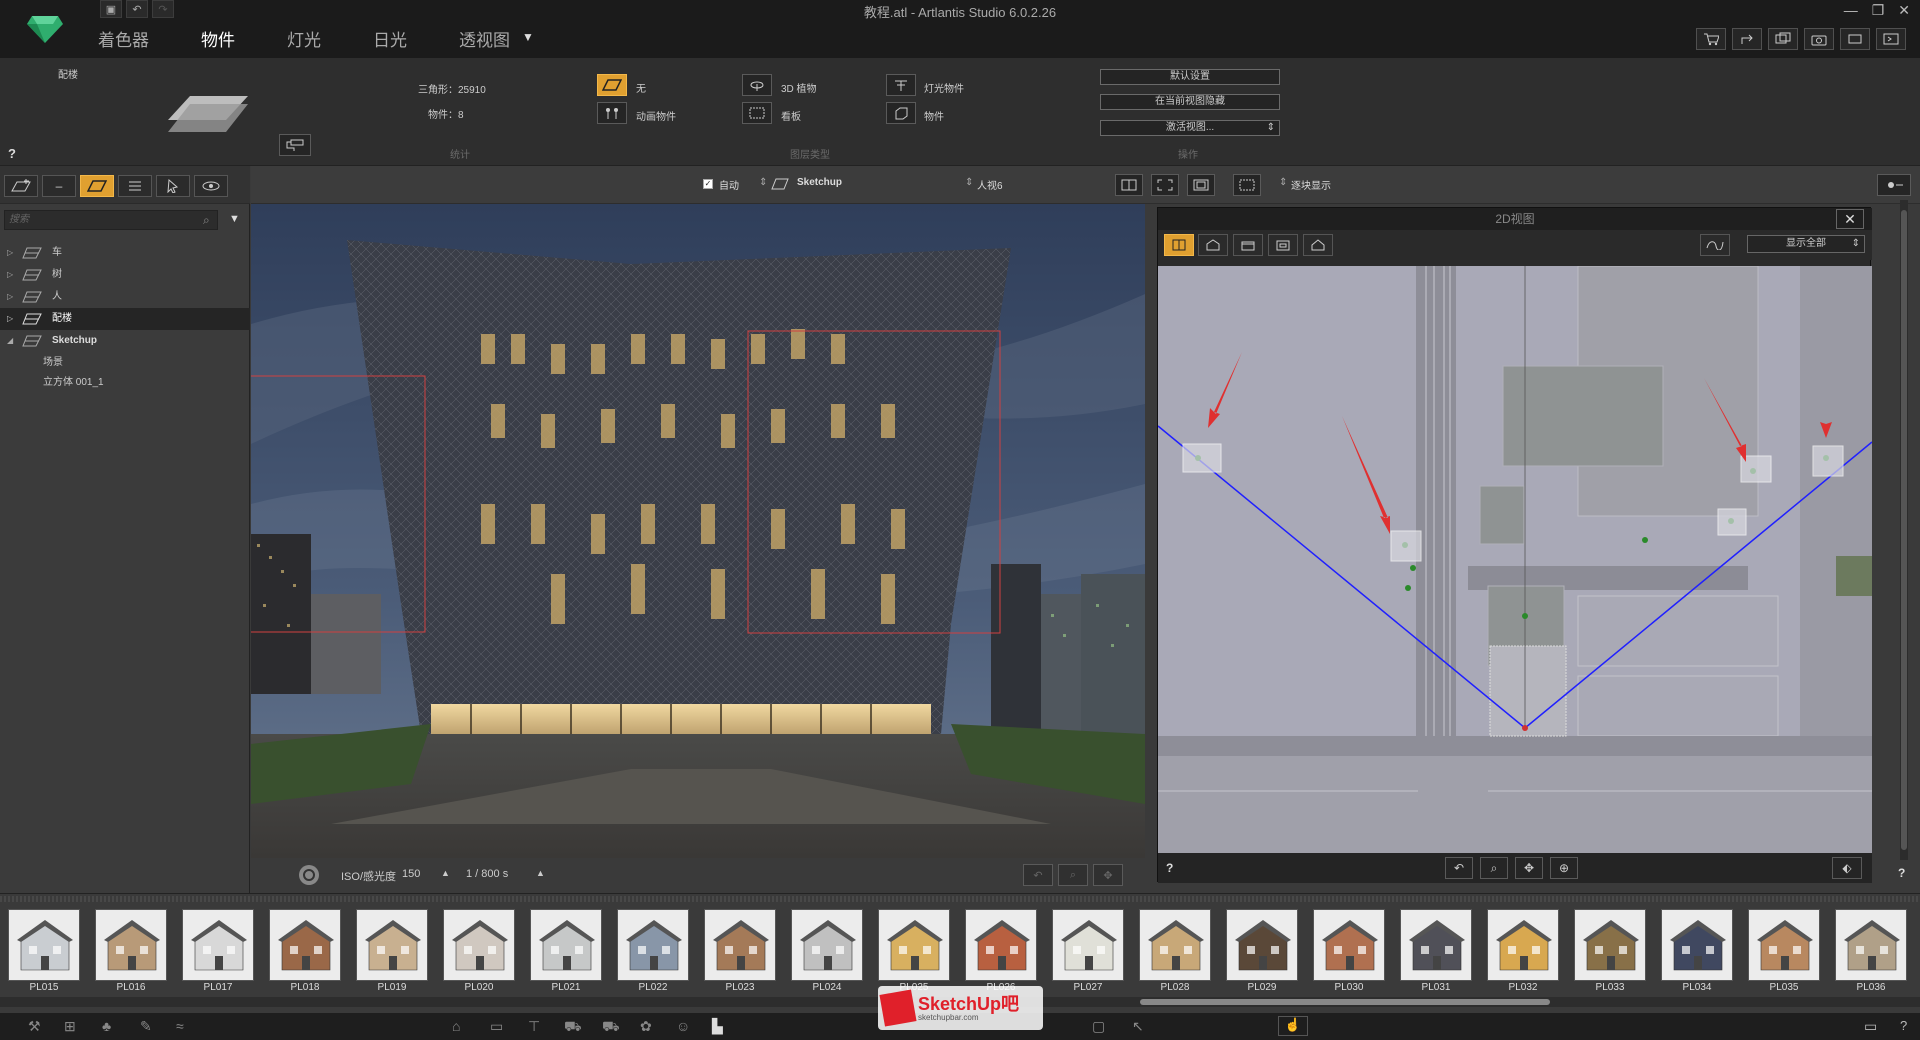 This screenshot has width=1920, height=1040. What do you see at coordinates (146, 1026) in the screenshot?
I see `pencil-icon: ✎` at bounding box center [146, 1026].